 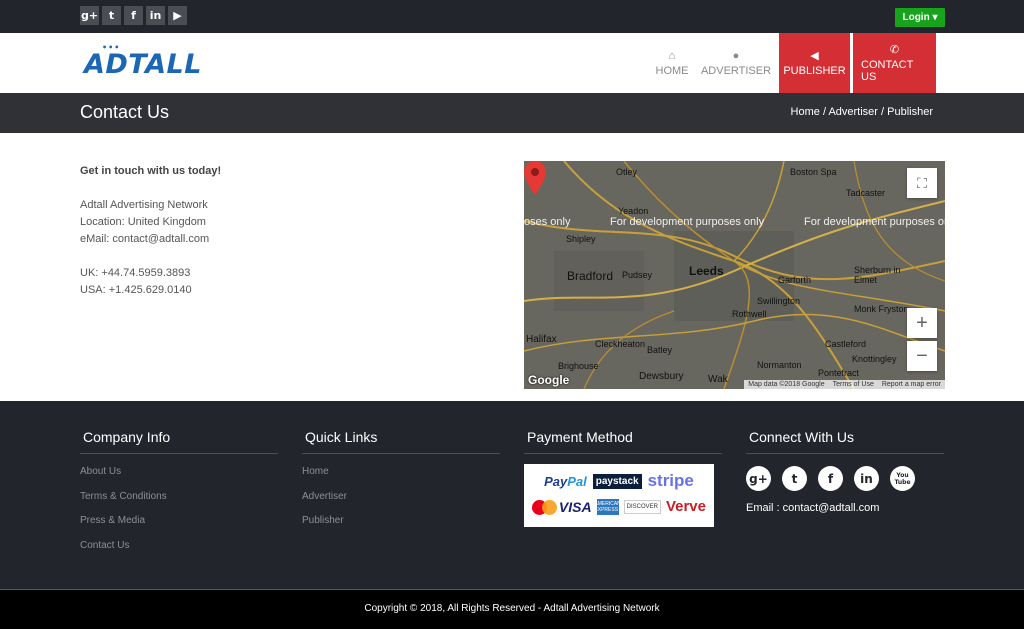 What do you see at coordinates (672, 63) in the screenshot?
I see `nav-home: ⌂ HOME` at bounding box center [672, 63].